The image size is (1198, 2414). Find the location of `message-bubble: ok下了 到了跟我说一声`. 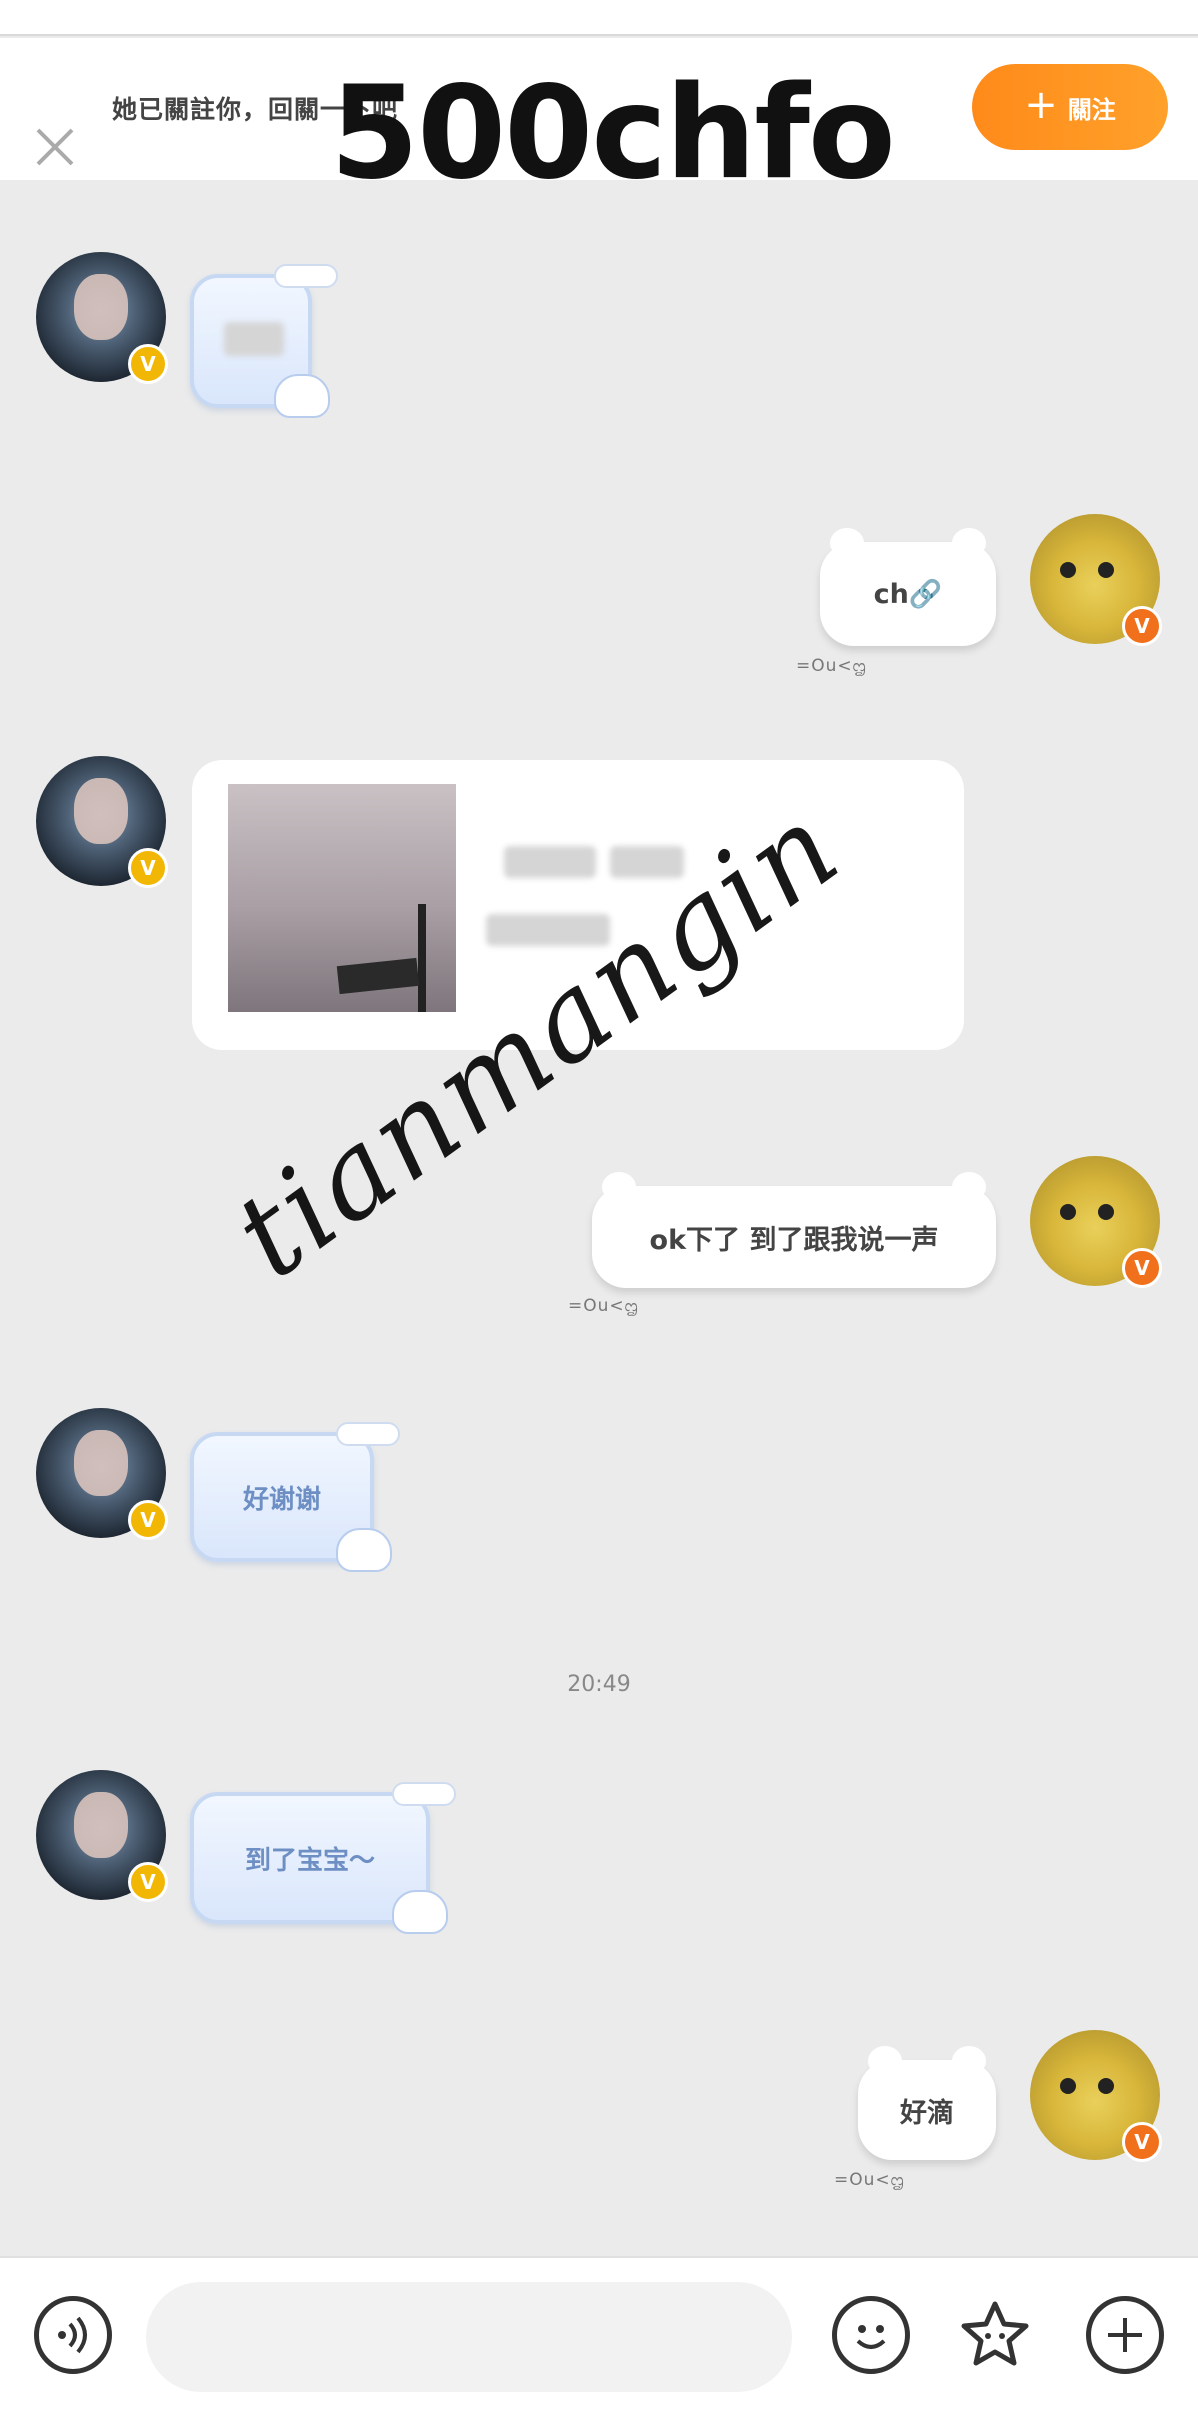

message-bubble: ok下了 到了跟我说一声 is located at coordinates (794, 1230).